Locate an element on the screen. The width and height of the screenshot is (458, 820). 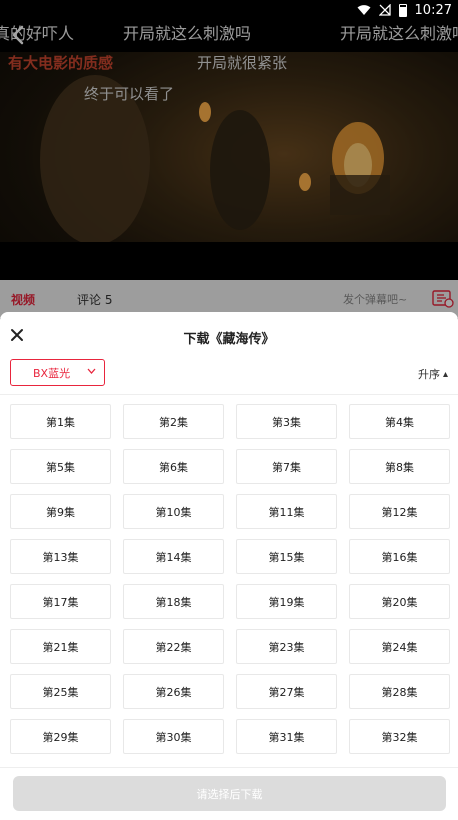
episode-item: 第2集 is located at coordinates (173, 421).